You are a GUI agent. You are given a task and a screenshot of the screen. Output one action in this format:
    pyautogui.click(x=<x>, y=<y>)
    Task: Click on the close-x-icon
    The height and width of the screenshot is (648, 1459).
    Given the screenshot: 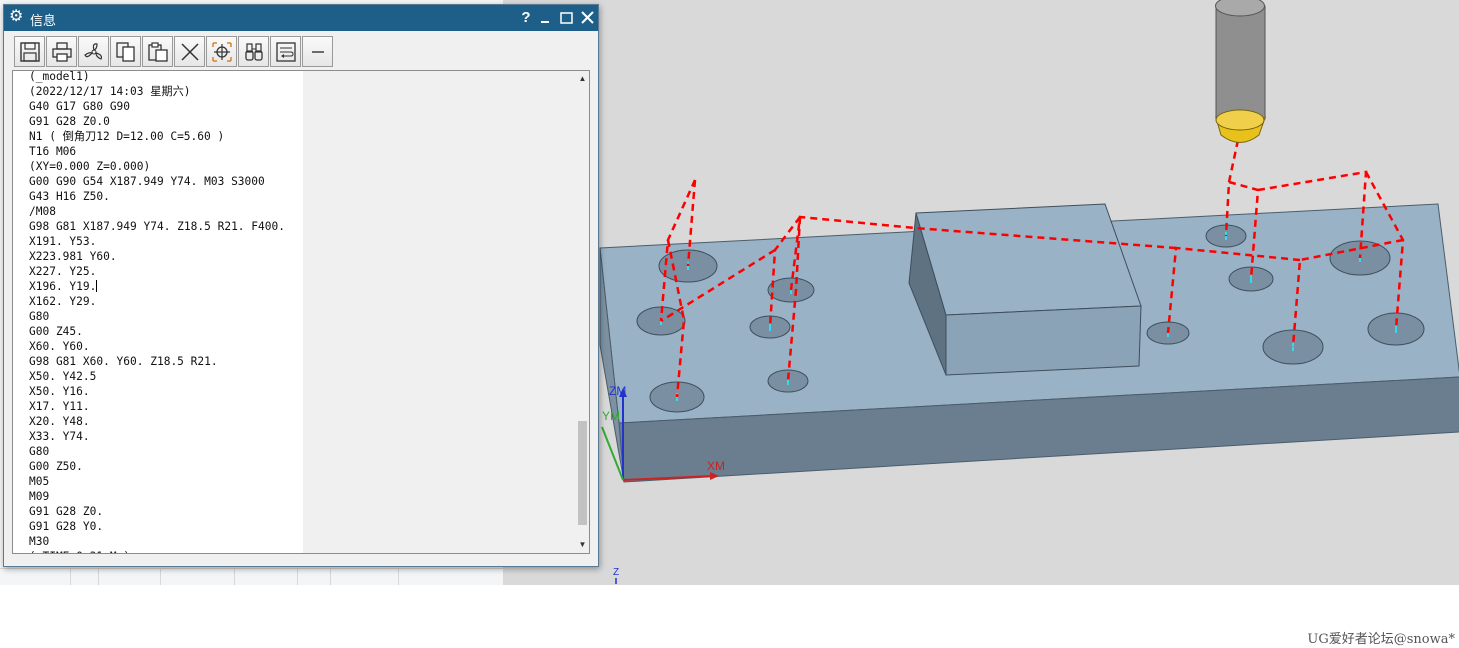 What is the action you would take?
    pyautogui.click(x=190, y=52)
    